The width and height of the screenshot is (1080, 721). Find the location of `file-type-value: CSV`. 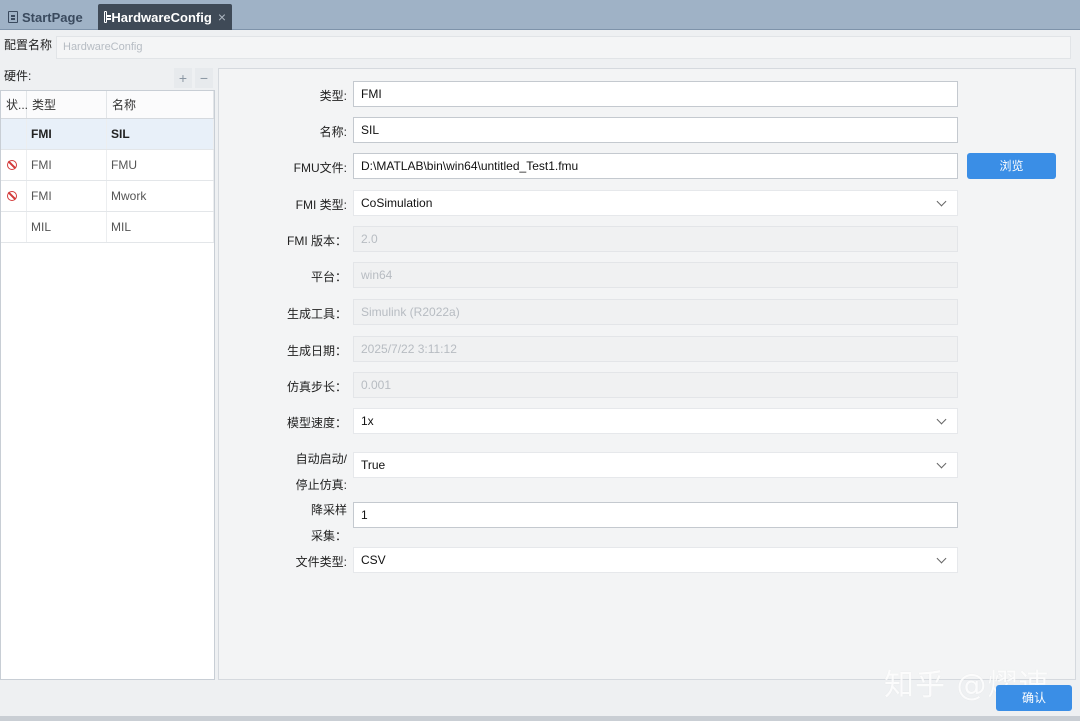

file-type-value: CSV is located at coordinates (373, 560).